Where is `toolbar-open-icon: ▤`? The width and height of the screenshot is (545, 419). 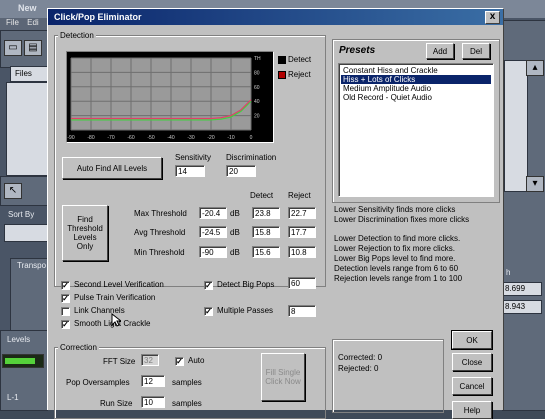 toolbar-open-icon: ▤ is located at coordinates (33, 48).